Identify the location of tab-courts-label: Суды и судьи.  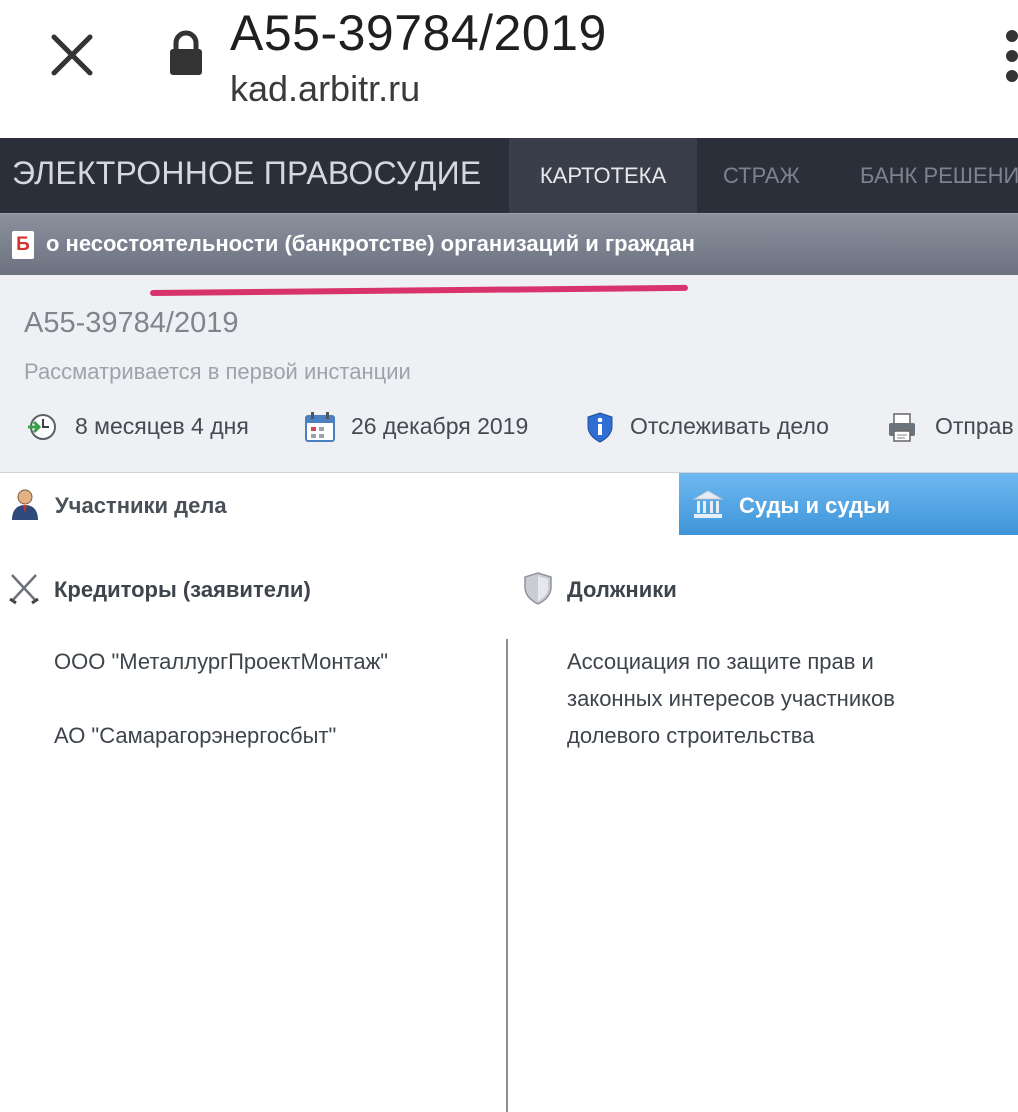
(815, 505).